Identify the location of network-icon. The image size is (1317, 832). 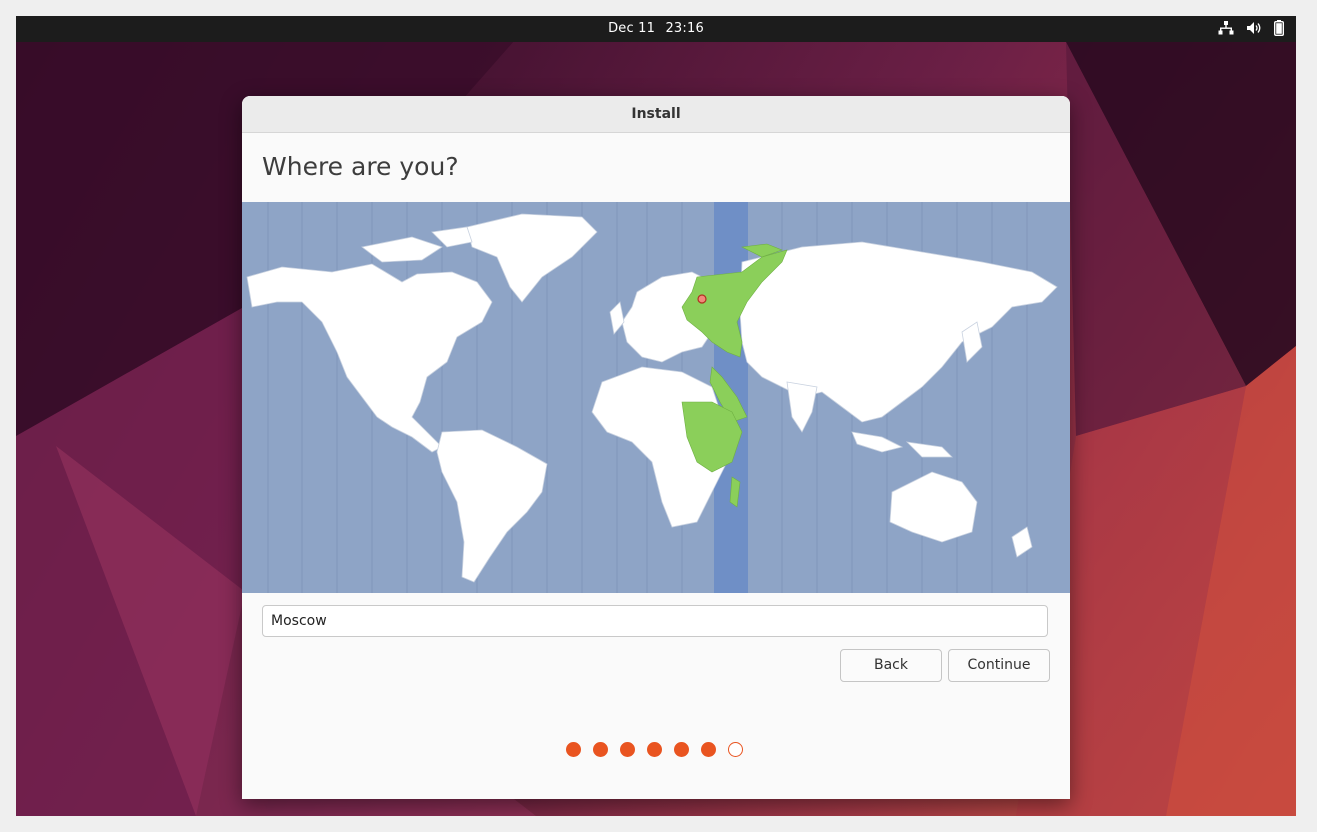
(1226, 28).